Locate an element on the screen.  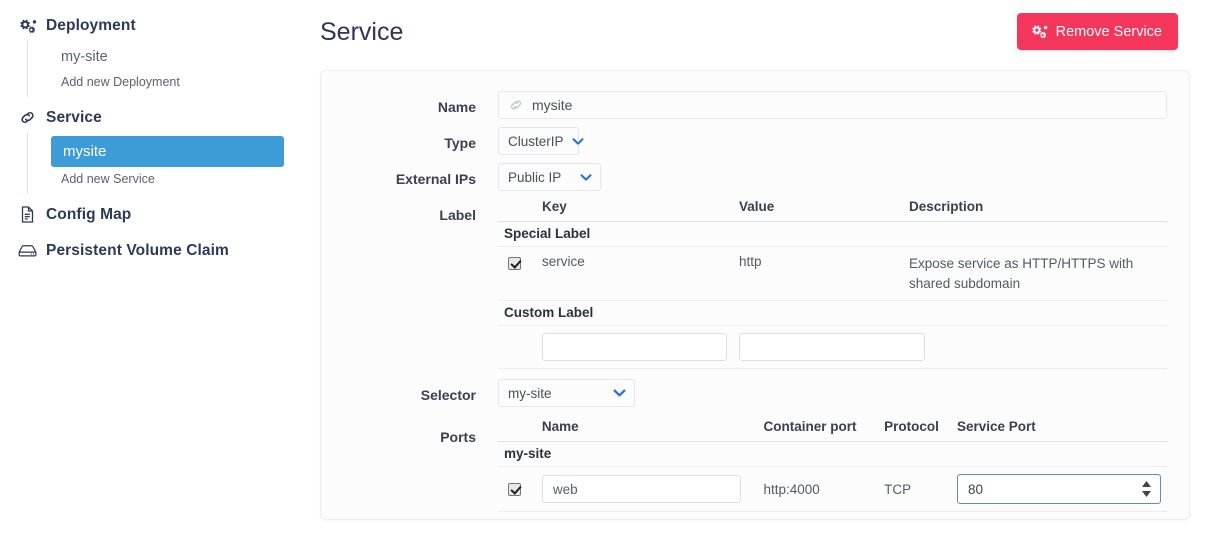
form-row-external-ips: External IPs Public IP is located at coordinates (755, 177).